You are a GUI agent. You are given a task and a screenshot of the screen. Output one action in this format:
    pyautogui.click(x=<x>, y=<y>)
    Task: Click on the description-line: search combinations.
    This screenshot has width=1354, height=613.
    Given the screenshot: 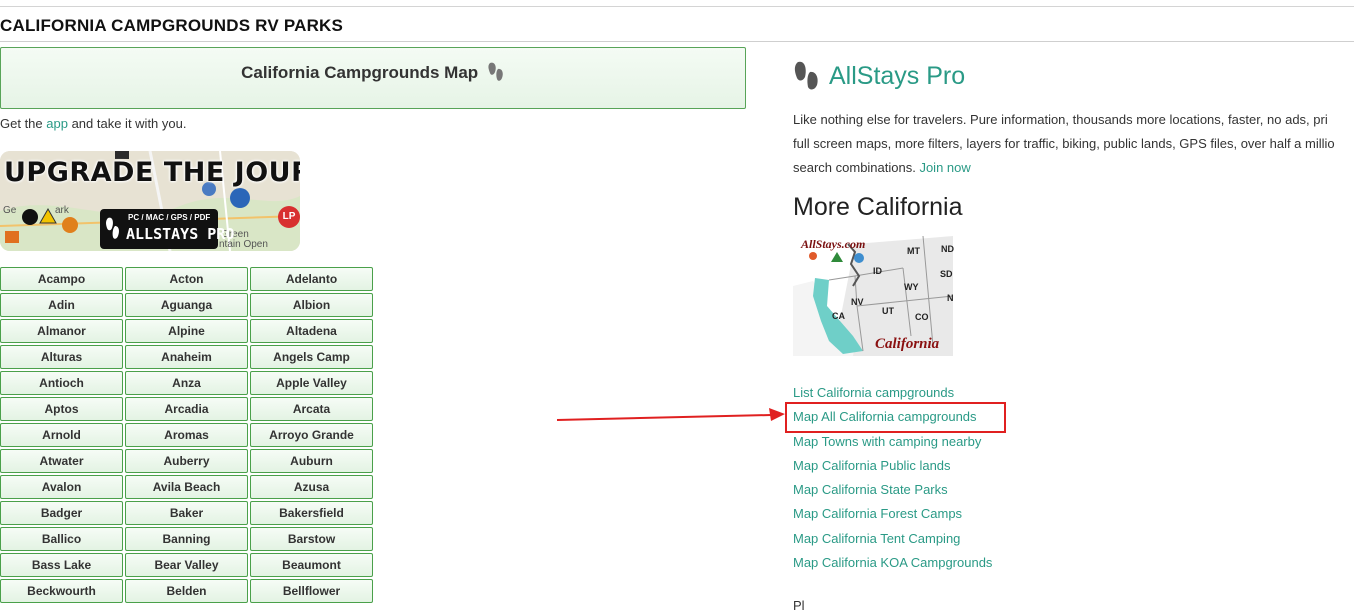 What is the action you would take?
    pyautogui.click(x=856, y=167)
    